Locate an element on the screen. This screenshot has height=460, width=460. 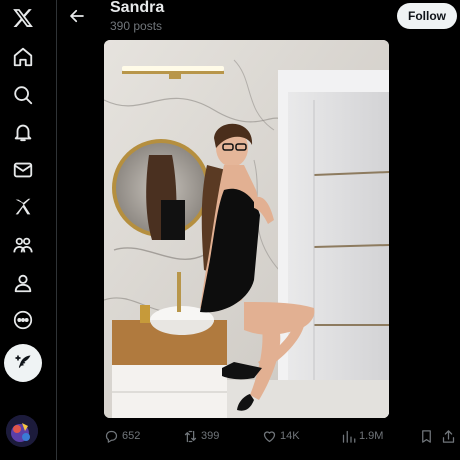
reply-button: 652 is located at coordinates (122, 436).